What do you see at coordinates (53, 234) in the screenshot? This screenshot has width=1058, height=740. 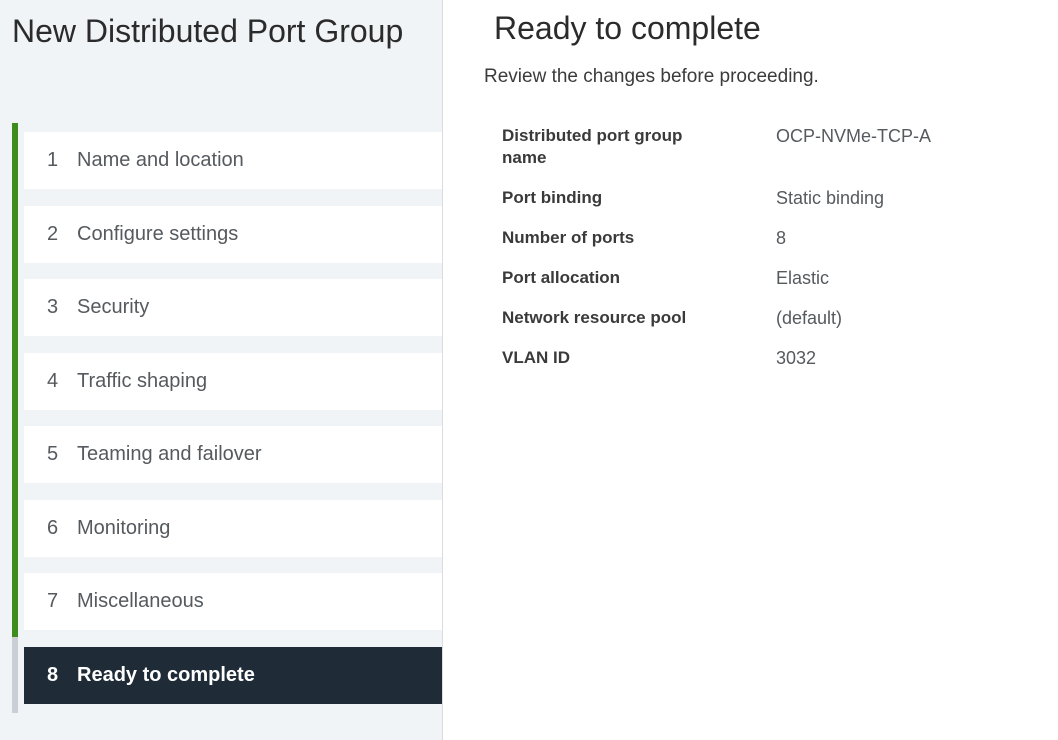 I see `step-number: 2` at bounding box center [53, 234].